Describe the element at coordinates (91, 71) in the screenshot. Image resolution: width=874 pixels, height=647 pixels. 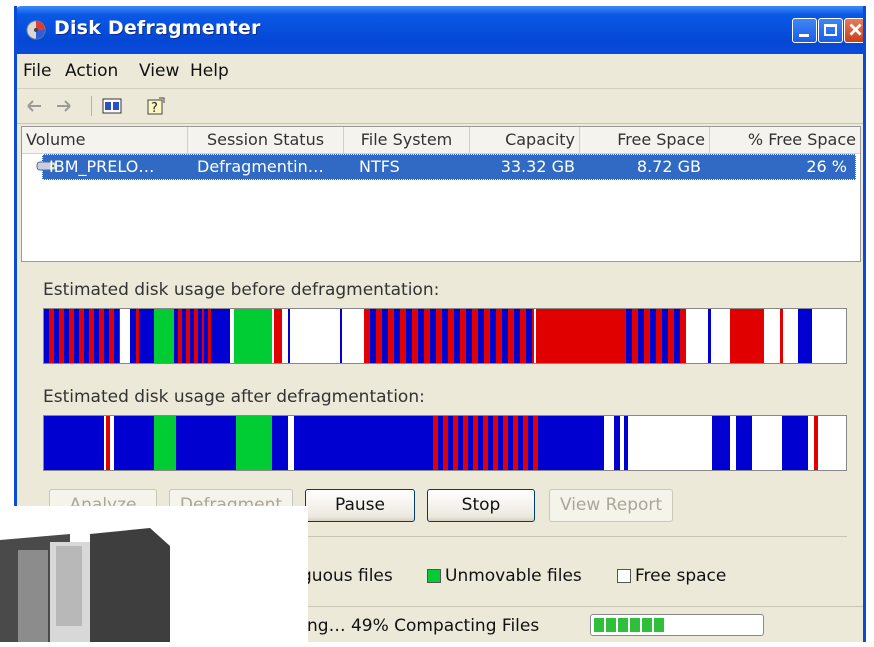
I see `menu-action: Action` at that location.